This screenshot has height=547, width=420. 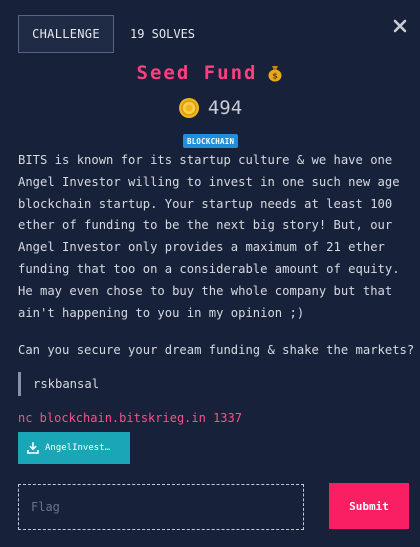 What do you see at coordinates (162, 34) in the screenshot?
I see `tab-solves: 19 SOLVES` at bounding box center [162, 34].